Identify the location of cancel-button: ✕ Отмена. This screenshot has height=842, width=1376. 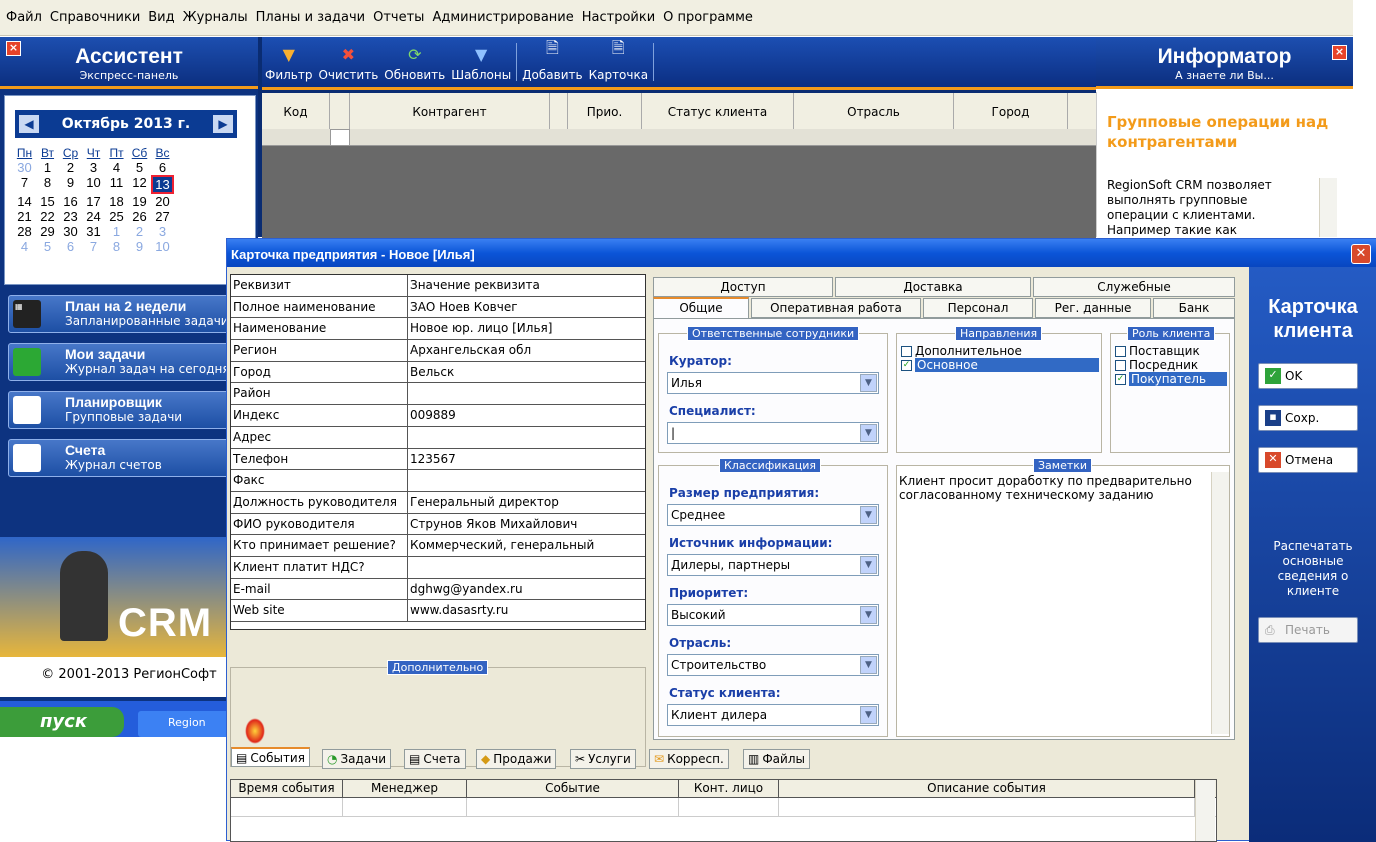
(1308, 460).